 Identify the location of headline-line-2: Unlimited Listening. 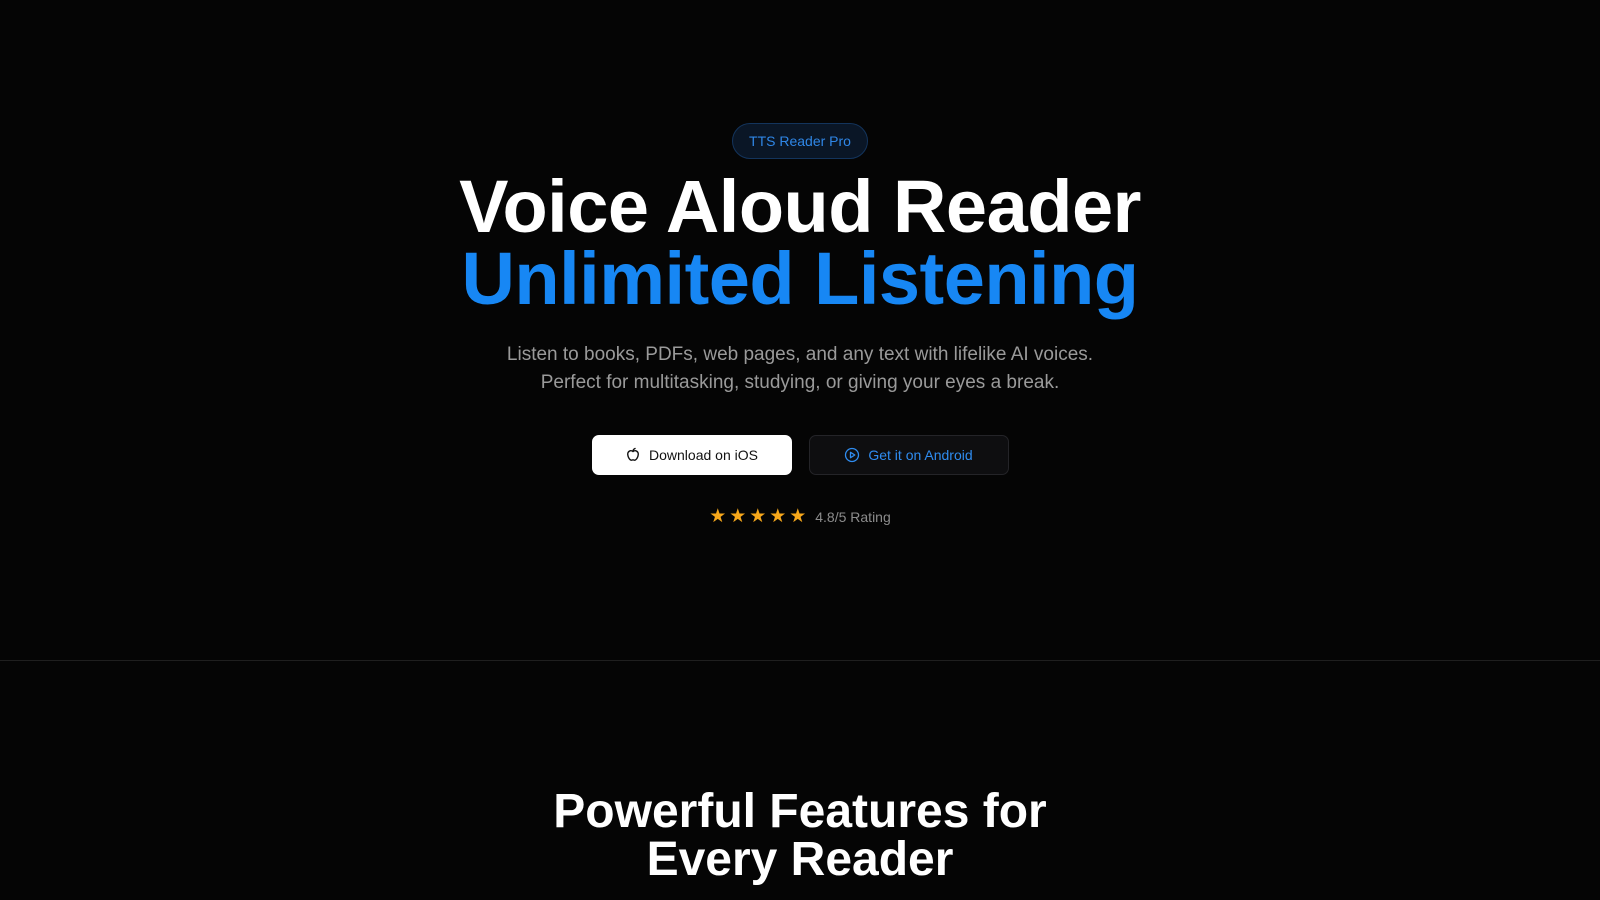
(800, 278).